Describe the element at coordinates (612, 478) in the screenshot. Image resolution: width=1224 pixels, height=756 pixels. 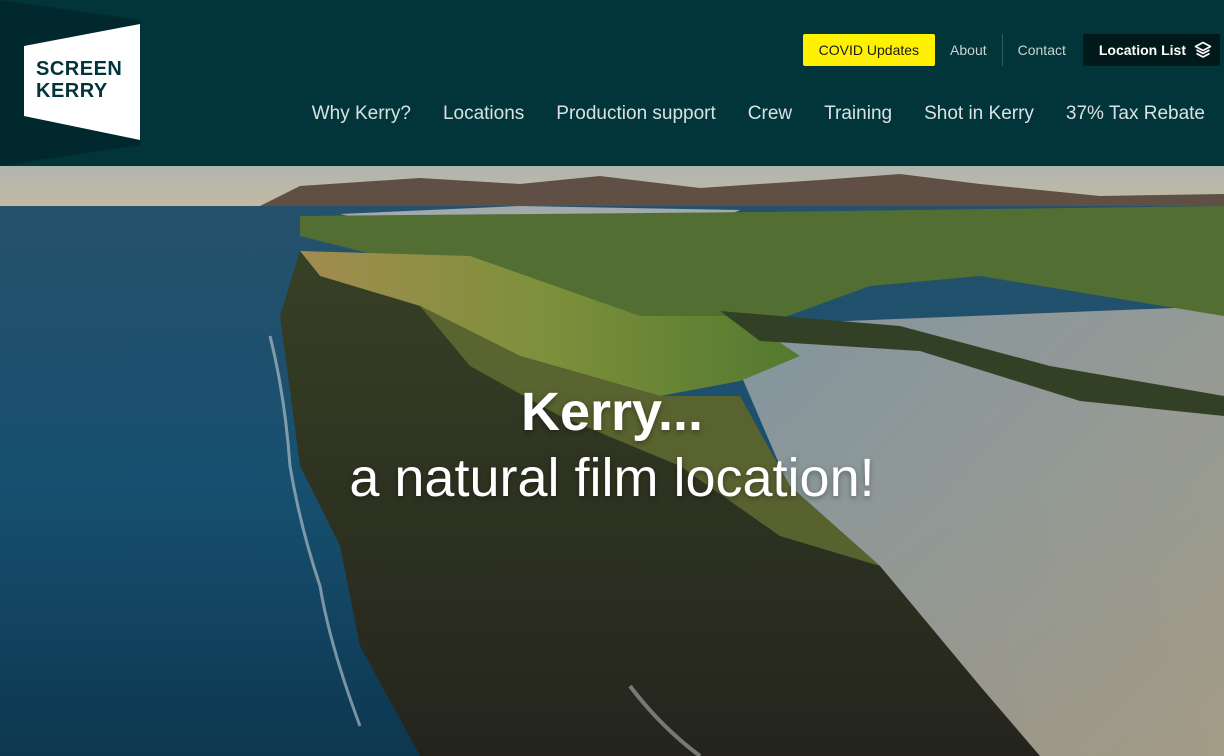
I see `hero-subtitle: a natural film location!` at that location.